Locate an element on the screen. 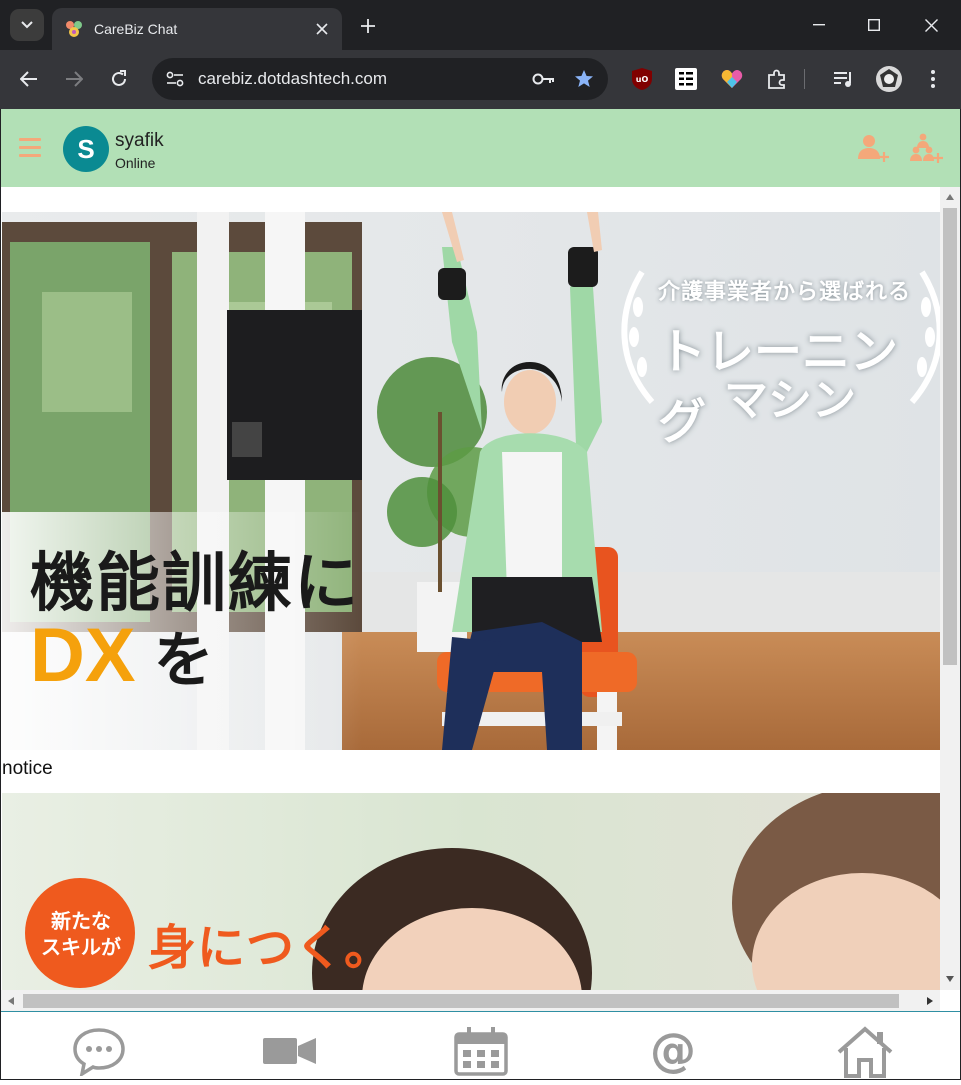  new-tab-button is located at coordinates (368, 26).